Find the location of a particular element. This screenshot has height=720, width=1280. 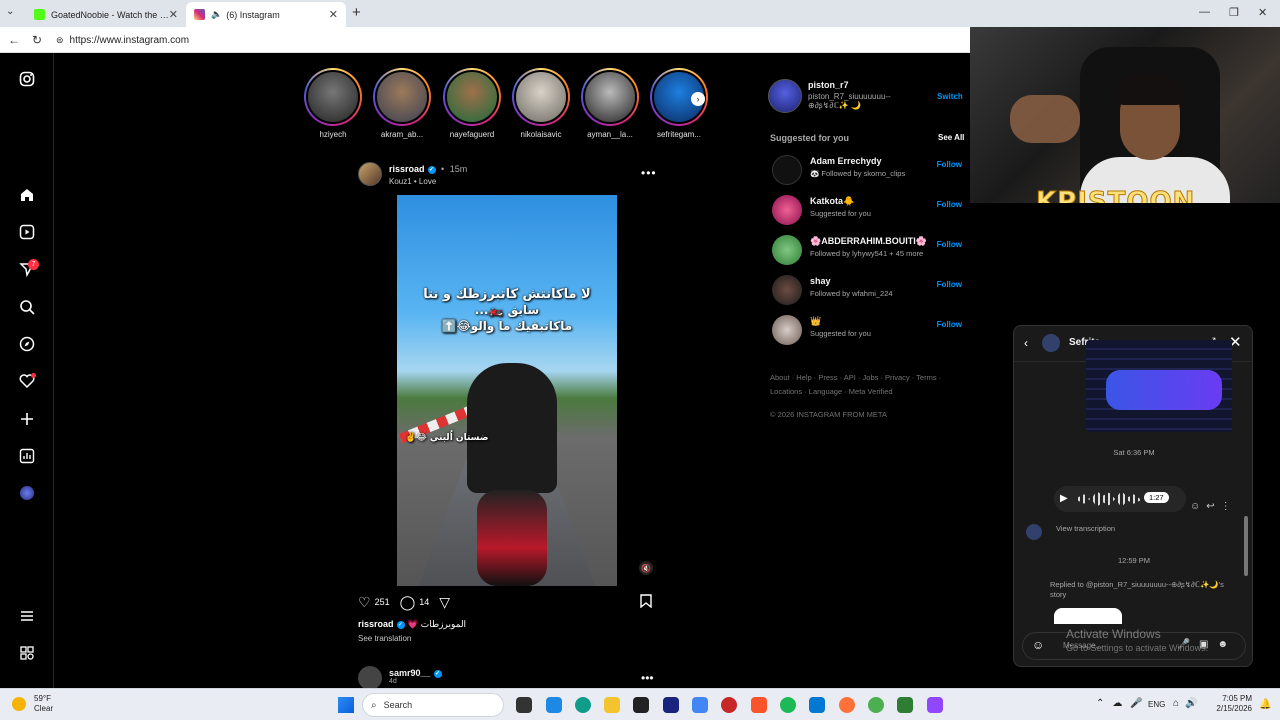

start-icon is located at coordinates (346, 705).